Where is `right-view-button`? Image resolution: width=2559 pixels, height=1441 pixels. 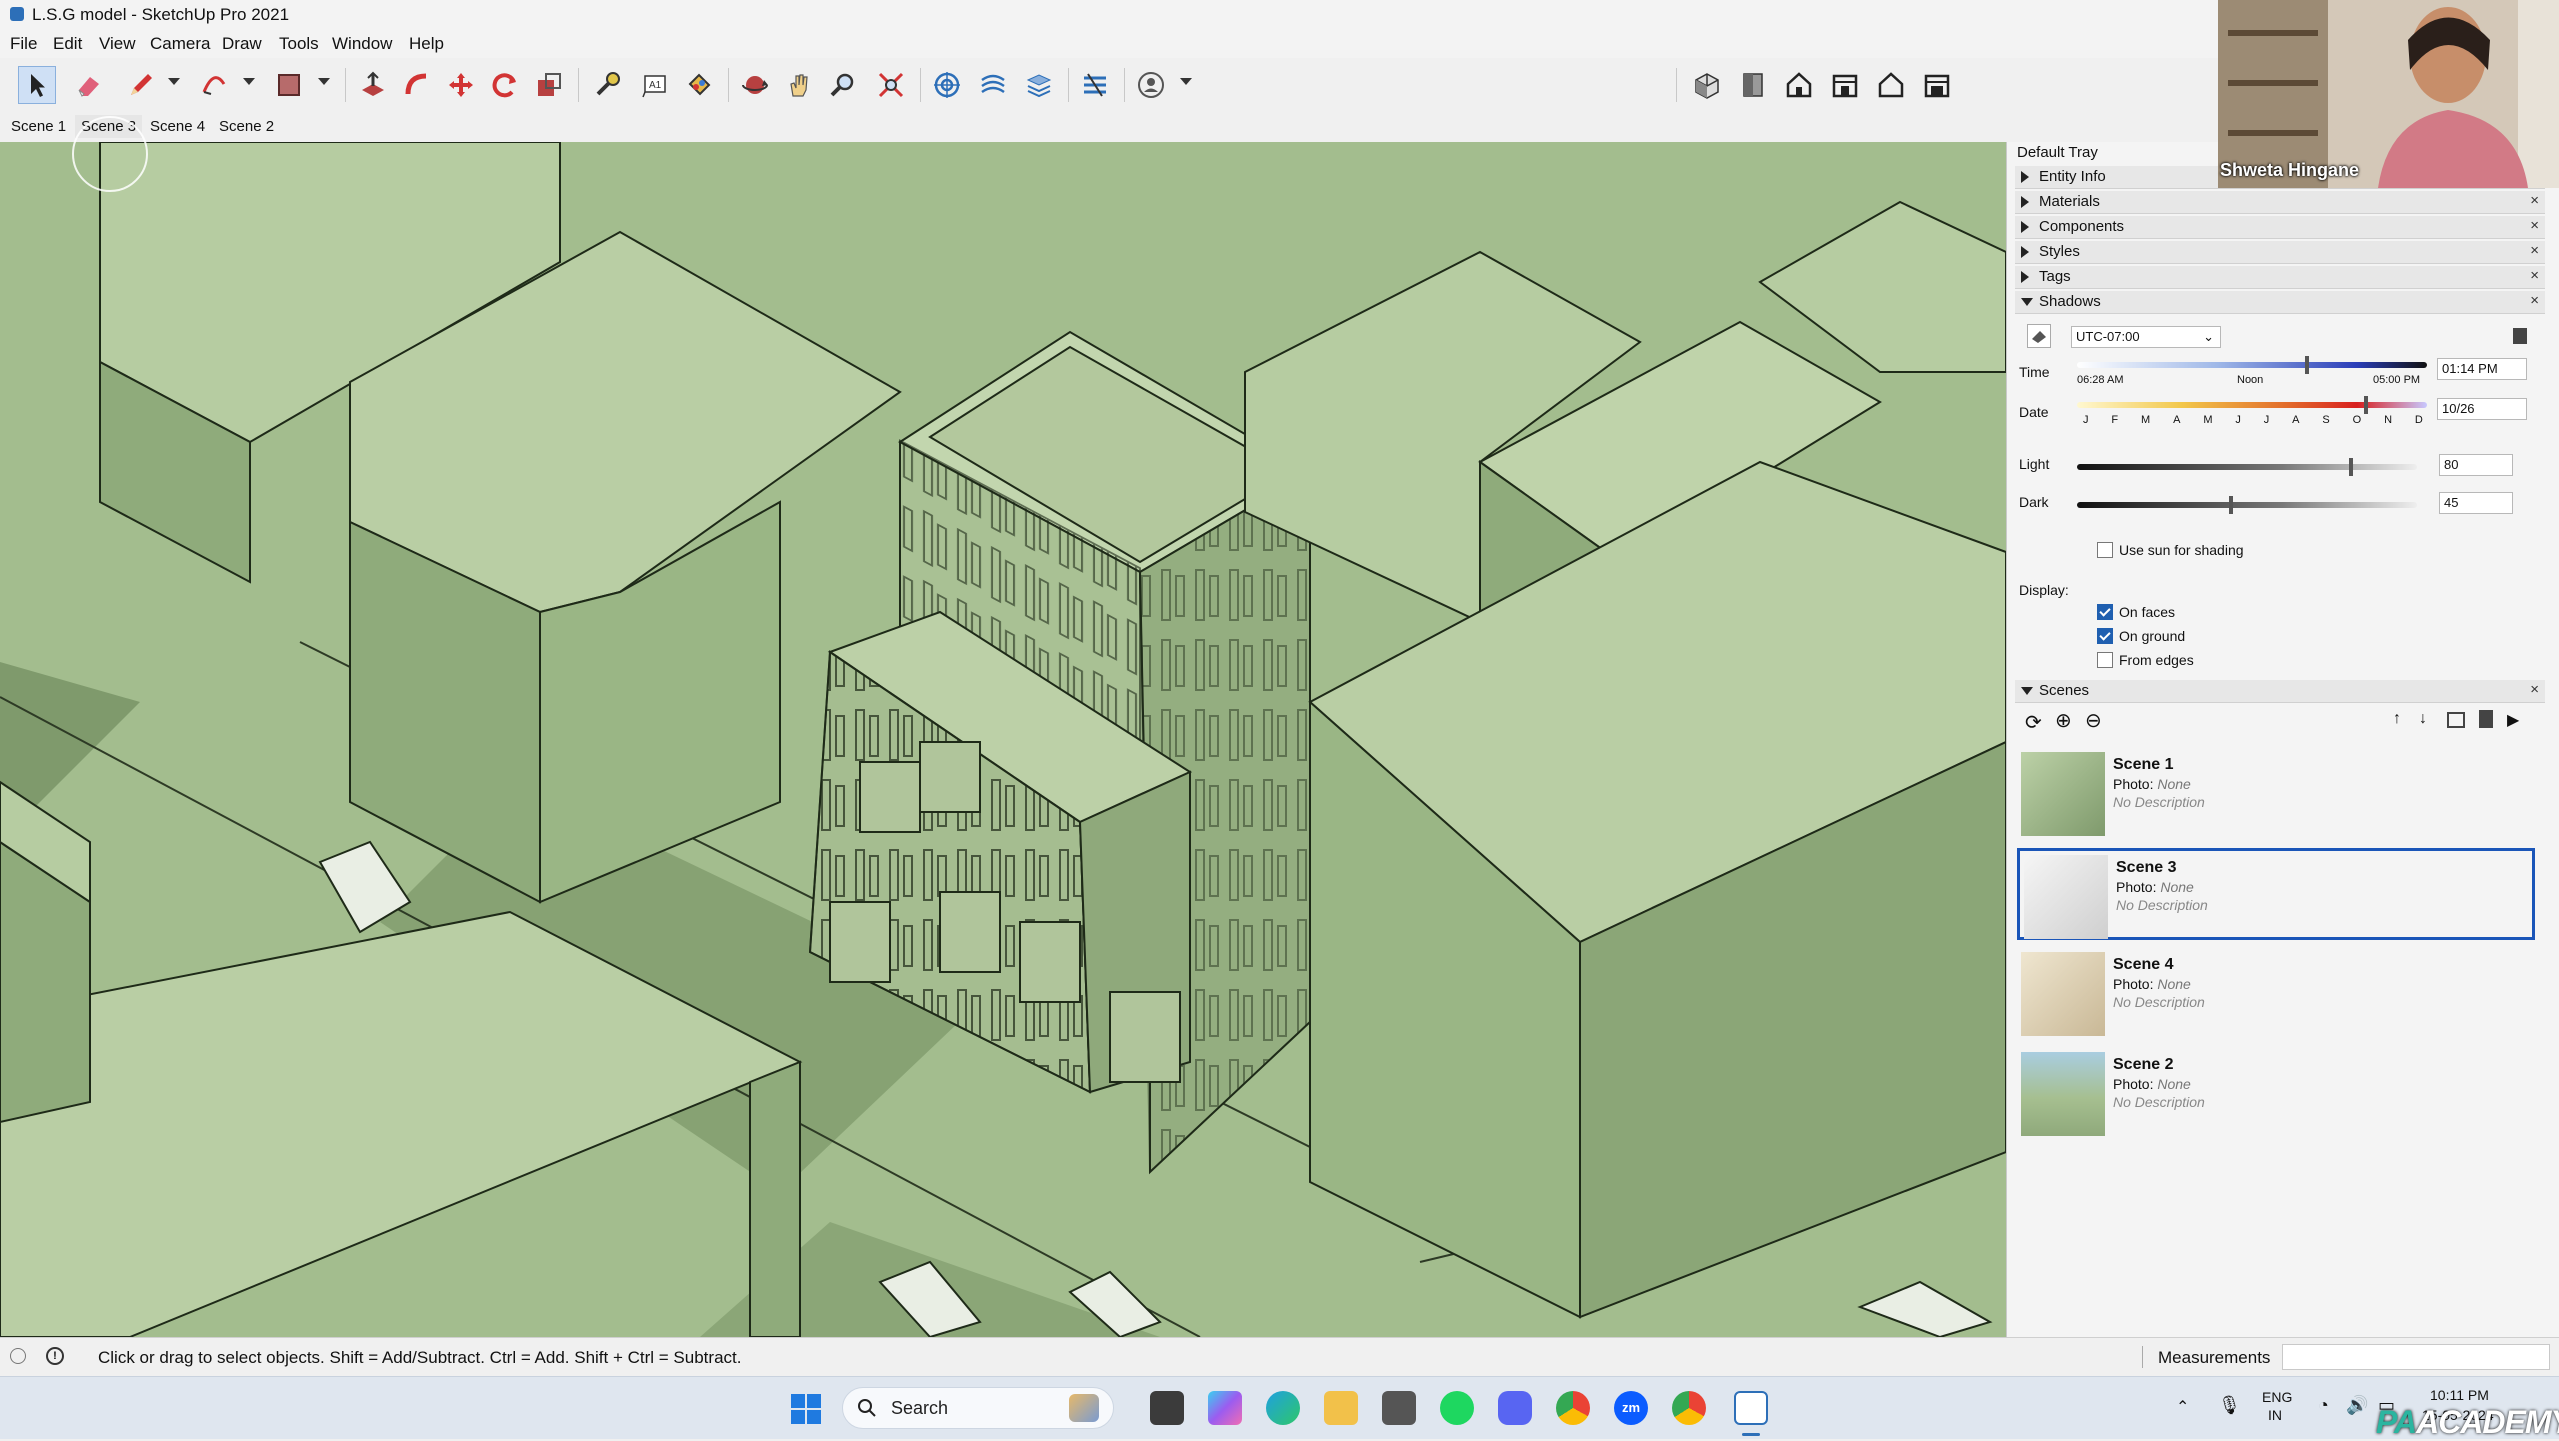 right-view-button is located at coordinates (1845, 85).